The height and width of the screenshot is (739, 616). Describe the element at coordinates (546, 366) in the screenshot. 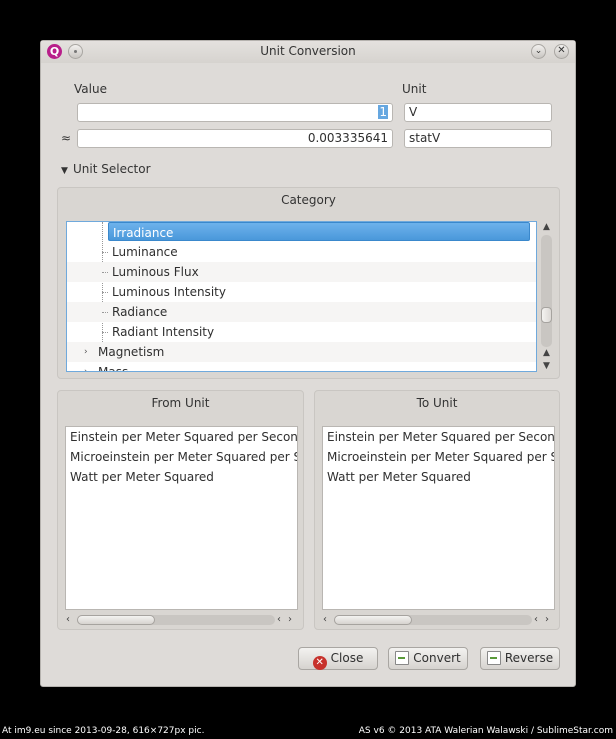

I see `scroll-down-arrow-icon: ▼` at that location.